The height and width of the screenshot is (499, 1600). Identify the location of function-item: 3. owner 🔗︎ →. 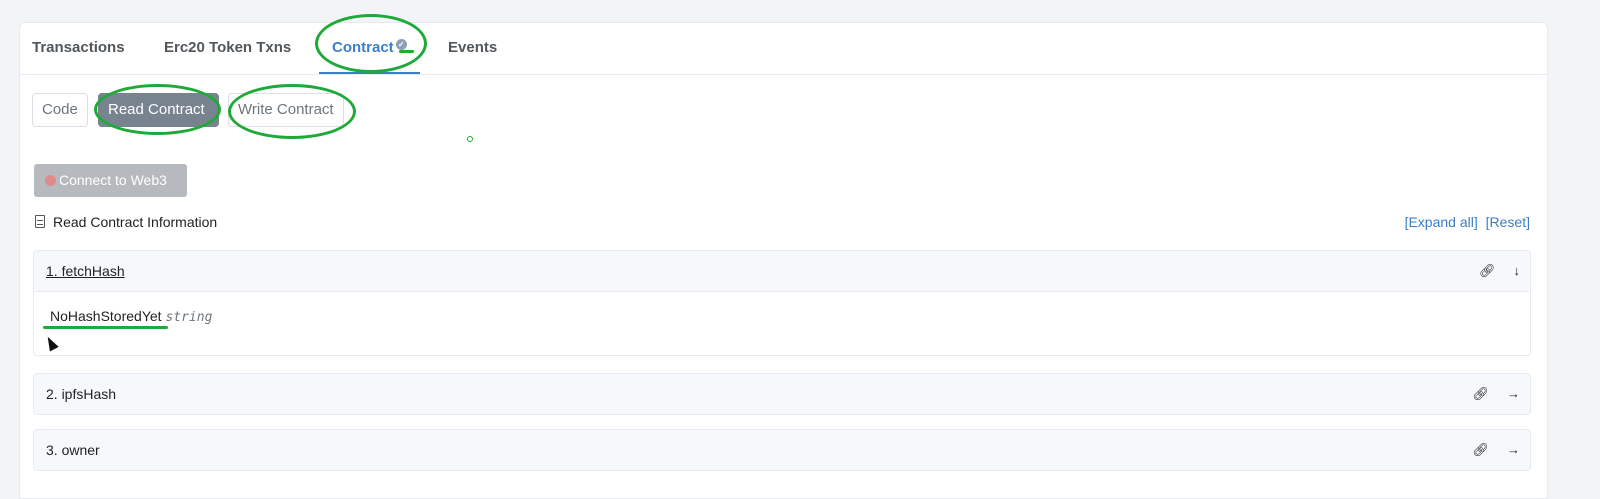
(782, 450).